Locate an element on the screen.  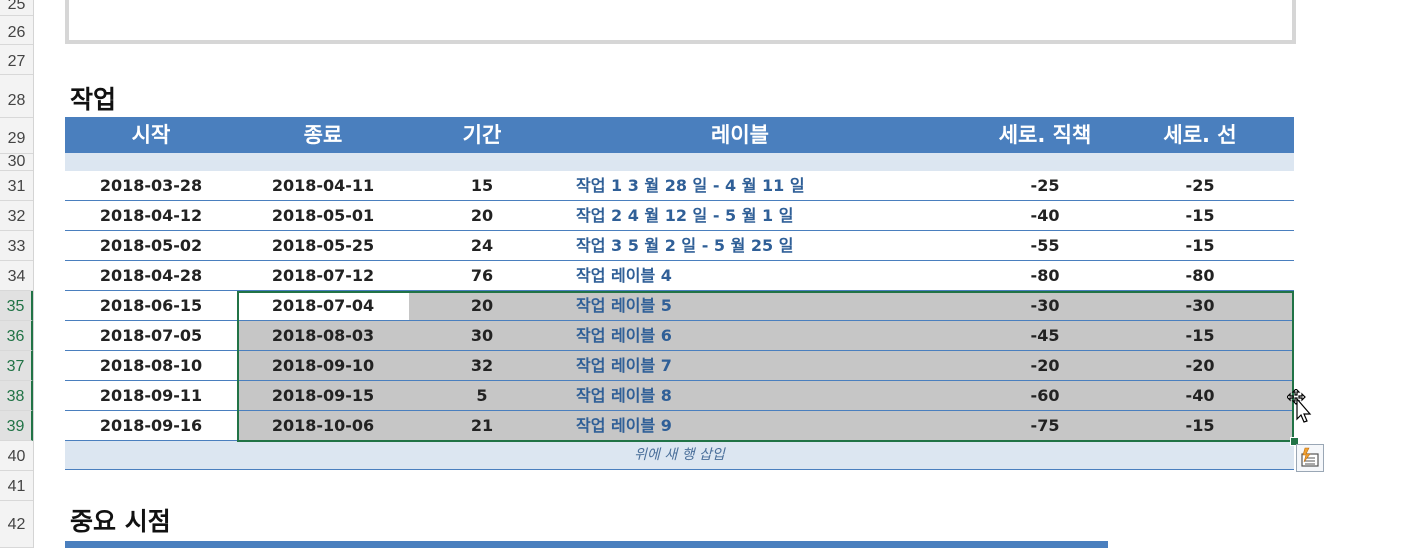
label-cell: 작업 3 5 월 2 일 - 5 월 25 일 is located at coordinates (746, 245).